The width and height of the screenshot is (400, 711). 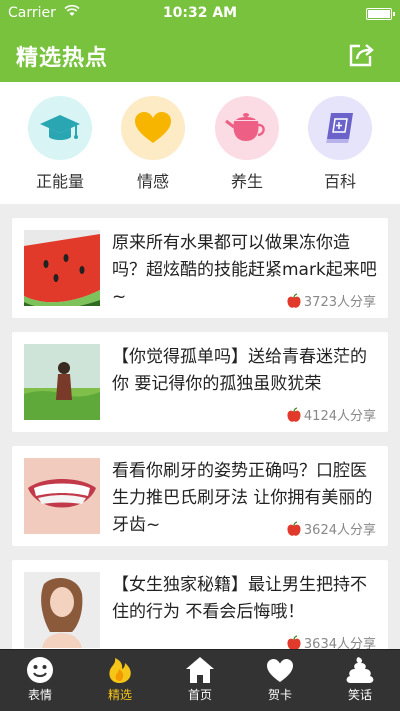 I want to click on tab-bar: 表情 精选 首页 贺卡 笑话, so click(x=200, y=680).